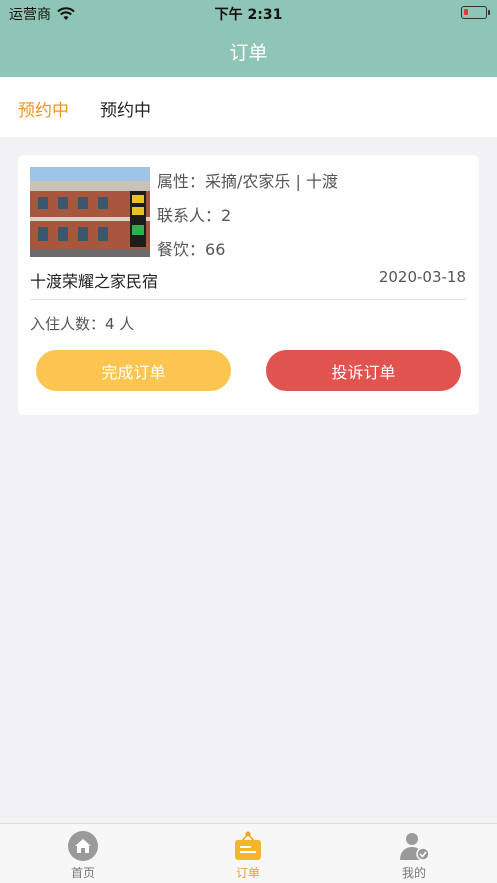 This screenshot has width=497, height=883. I want to click on attr-label: 属性：, so click(181, 181).